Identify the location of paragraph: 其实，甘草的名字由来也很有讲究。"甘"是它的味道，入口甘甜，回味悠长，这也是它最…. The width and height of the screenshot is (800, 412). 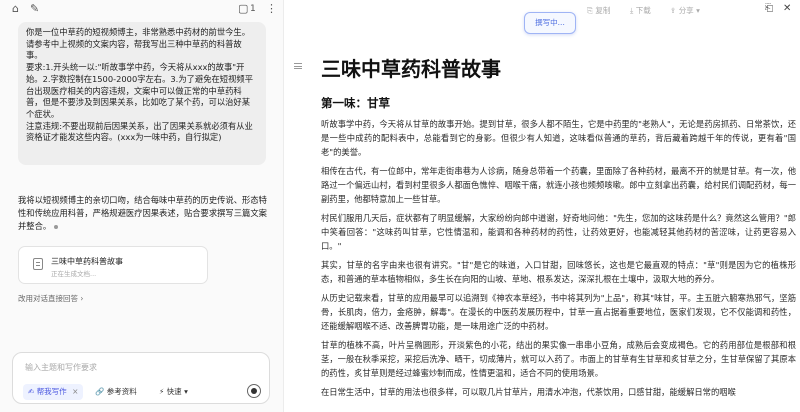
(558, 272).